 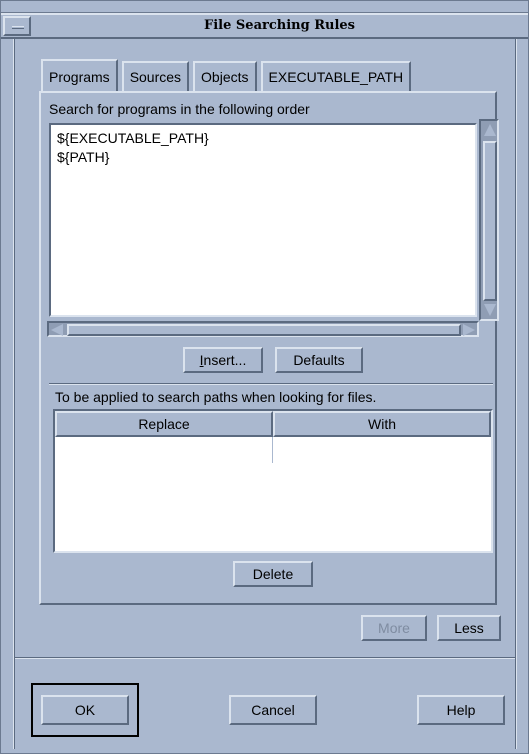 What do you see at coordinates (164, 424) in the screenshot?
I see `column-header-replace: Replace` at bounding box center [164, 424].